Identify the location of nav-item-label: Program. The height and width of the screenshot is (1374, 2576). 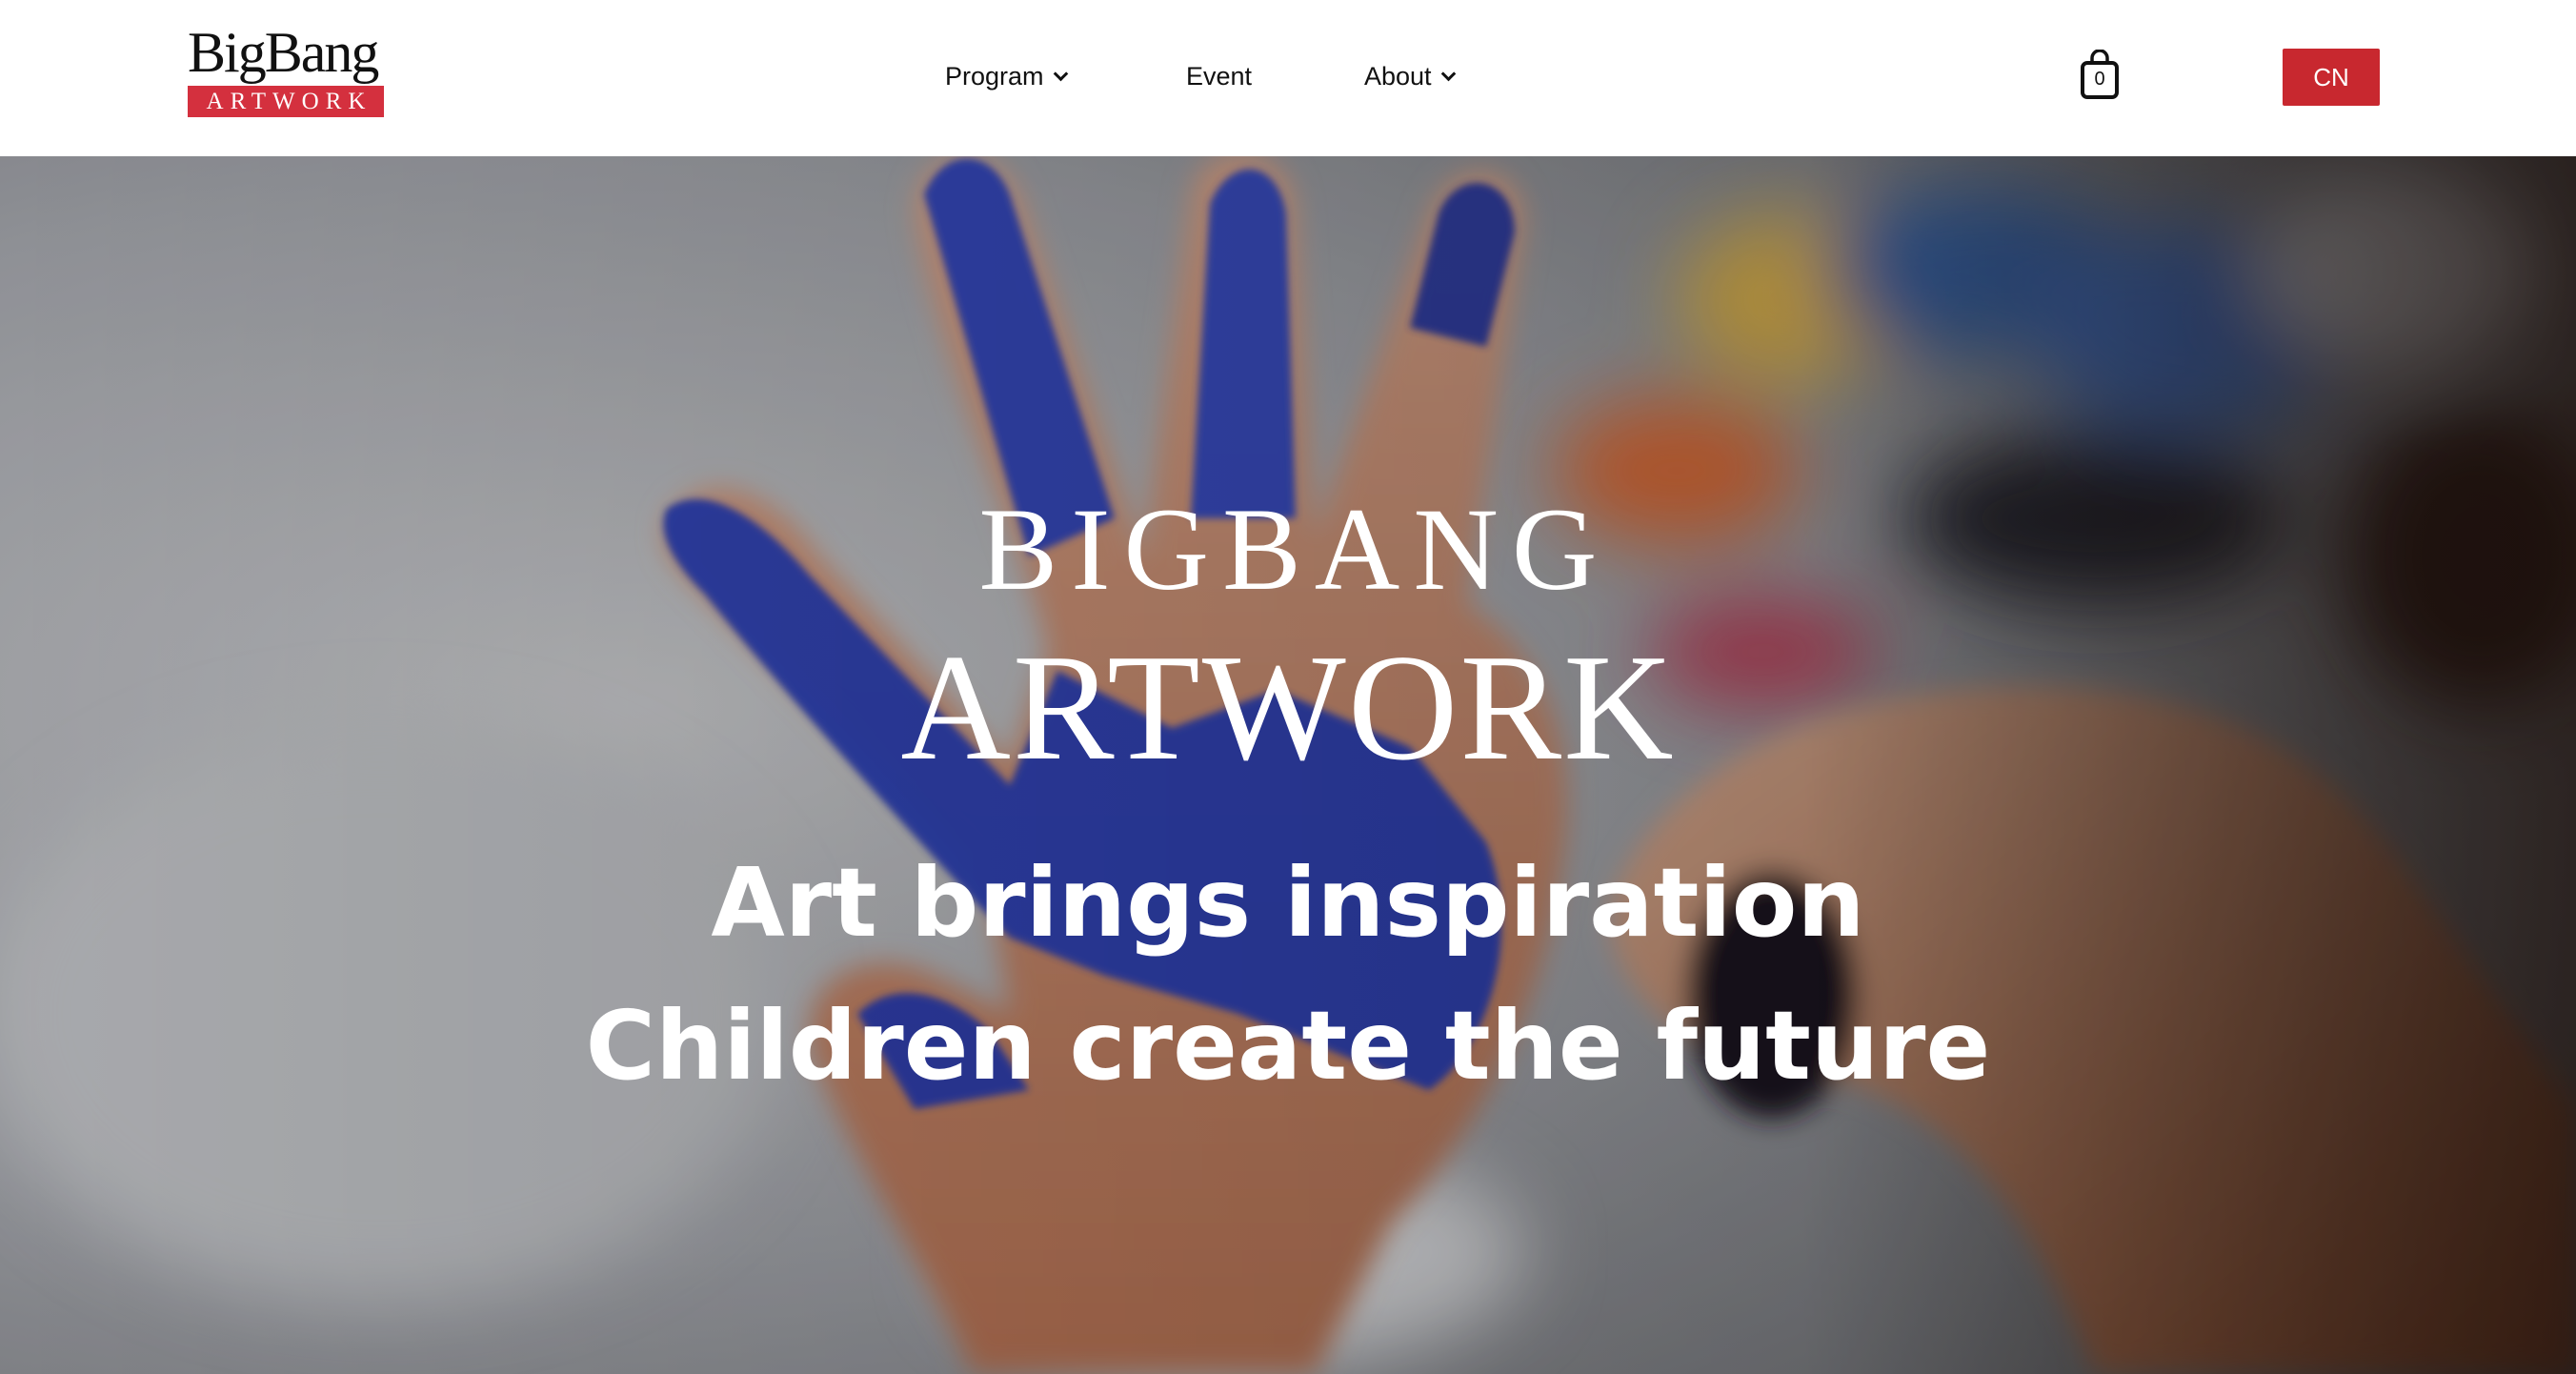
(994, 76).